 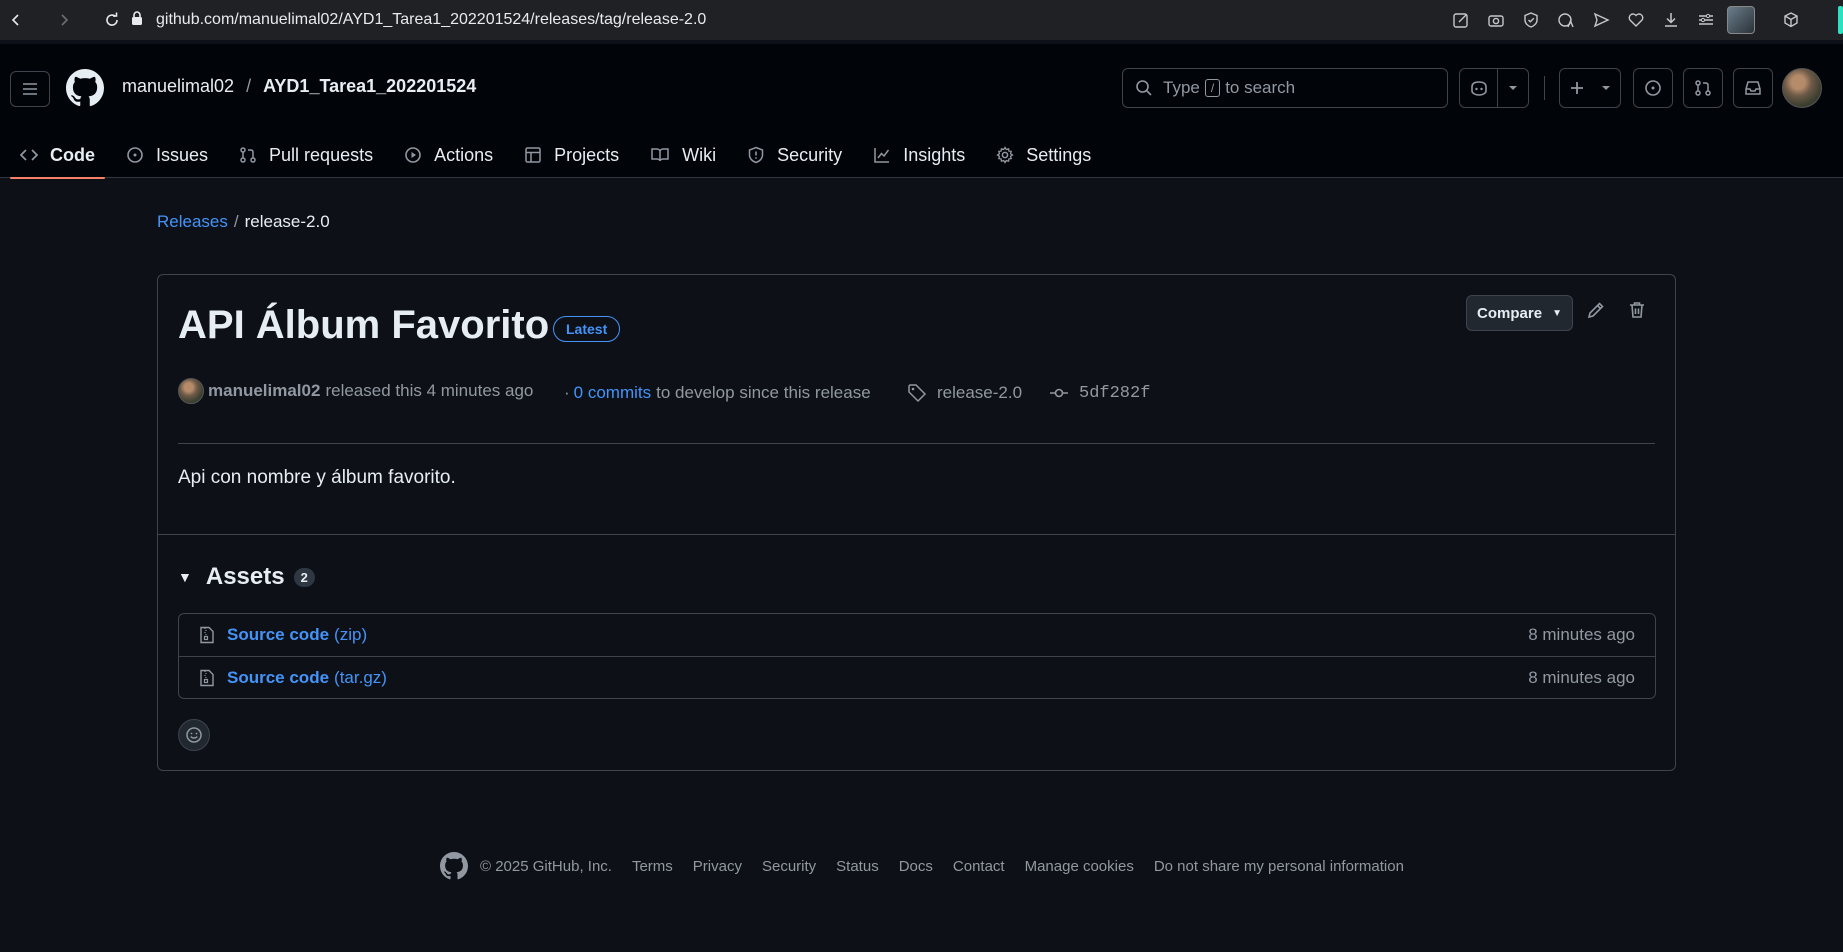 I want to click on assets-toggle: ▼ Assets 2, so click(x=246, y=577).